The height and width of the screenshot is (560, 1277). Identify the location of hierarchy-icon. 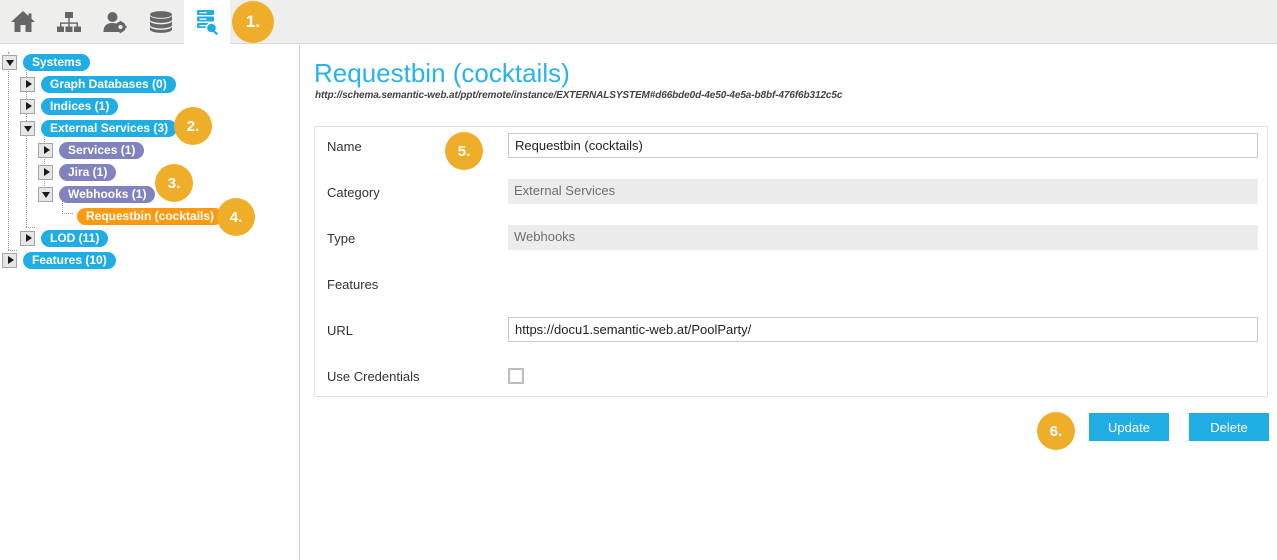
(69, 22).